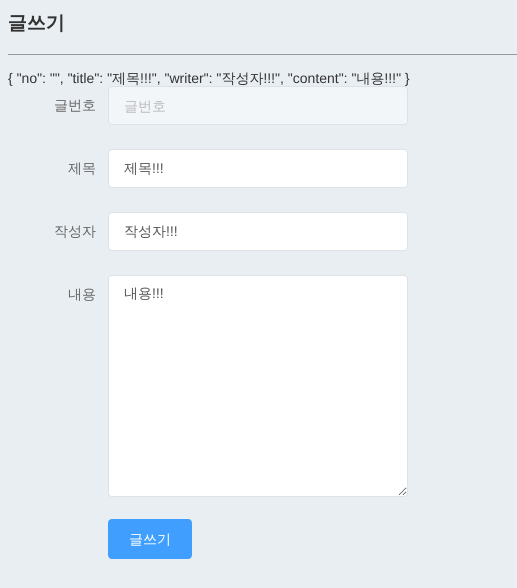 The image size is (517, 588). I want to click on page-title: 글쓰기, so click(36, 24).